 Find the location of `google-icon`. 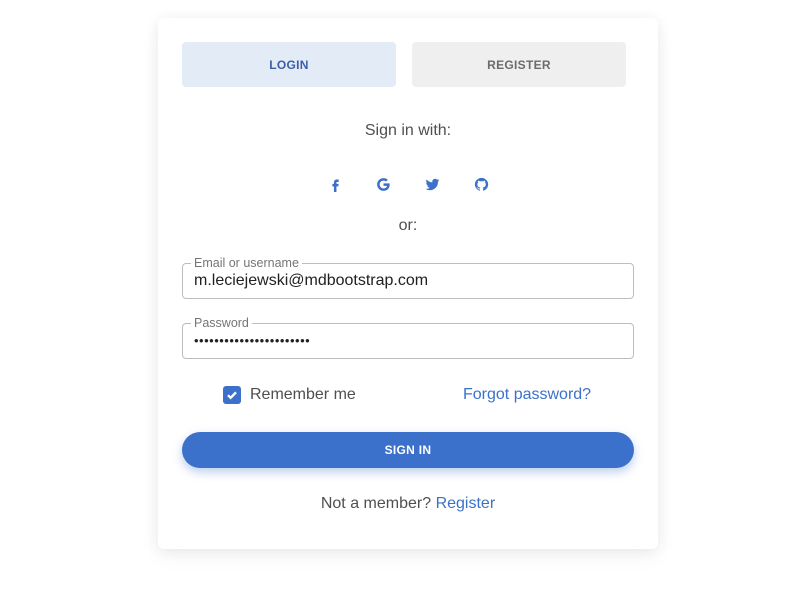

google-icon is located at coordinates (383, 184).